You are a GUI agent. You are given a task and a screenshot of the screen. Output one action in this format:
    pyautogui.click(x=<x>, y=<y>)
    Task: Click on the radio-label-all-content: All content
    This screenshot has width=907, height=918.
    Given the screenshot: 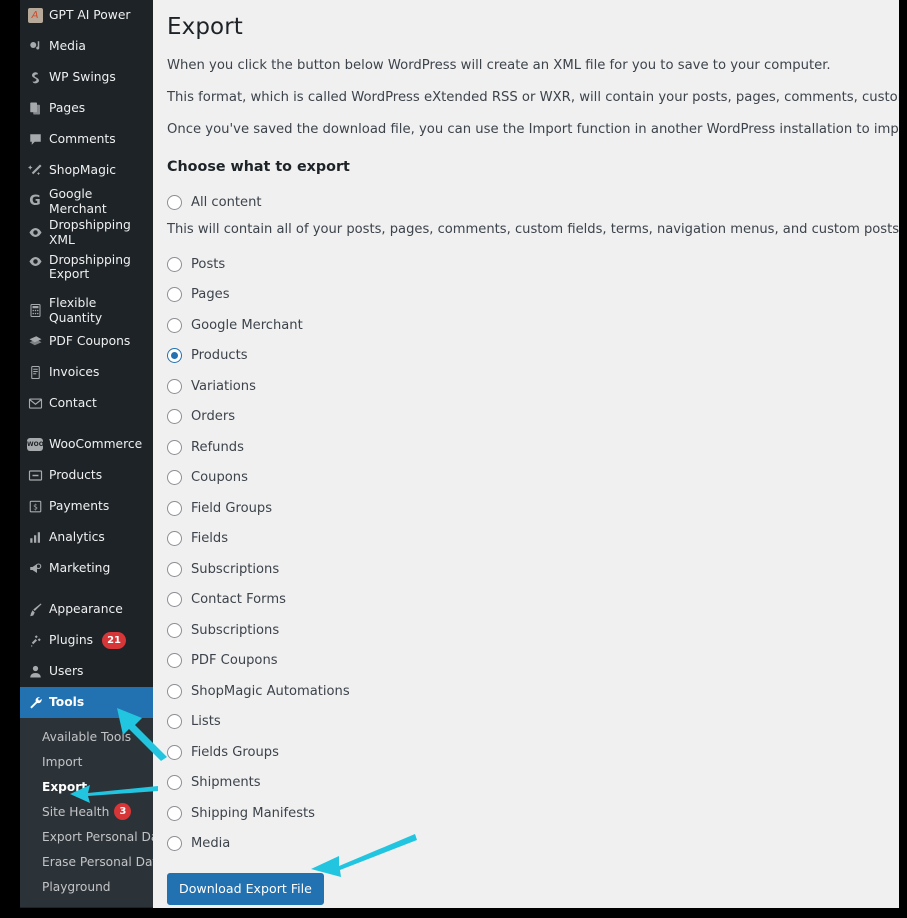 What is the action you would take?
    pyautogui.click(x=226, y=203)
    